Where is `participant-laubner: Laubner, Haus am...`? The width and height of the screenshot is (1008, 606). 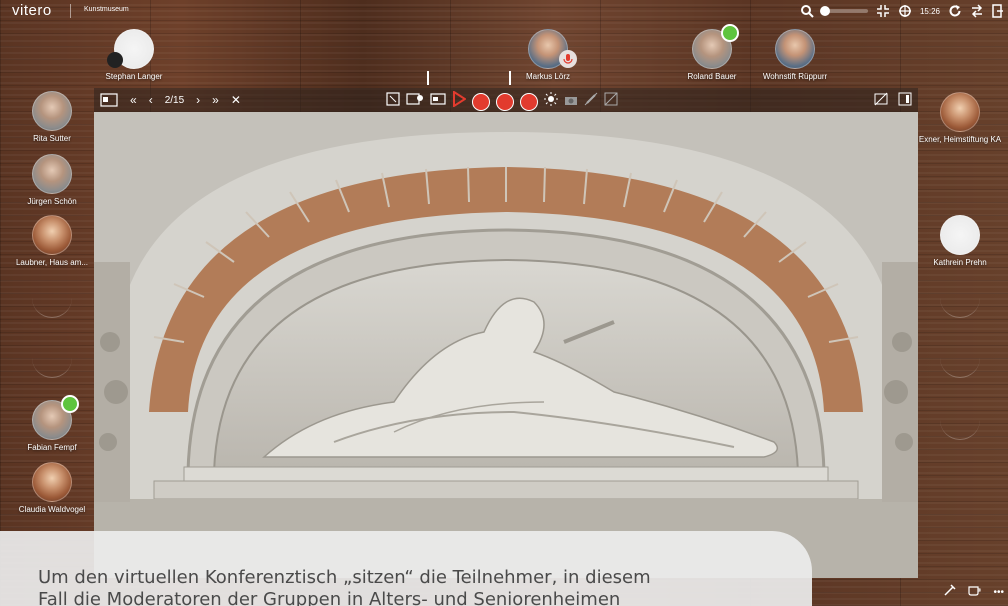
participant-laubner: Laubner, Haus am... is located at coordinates (52, 241).